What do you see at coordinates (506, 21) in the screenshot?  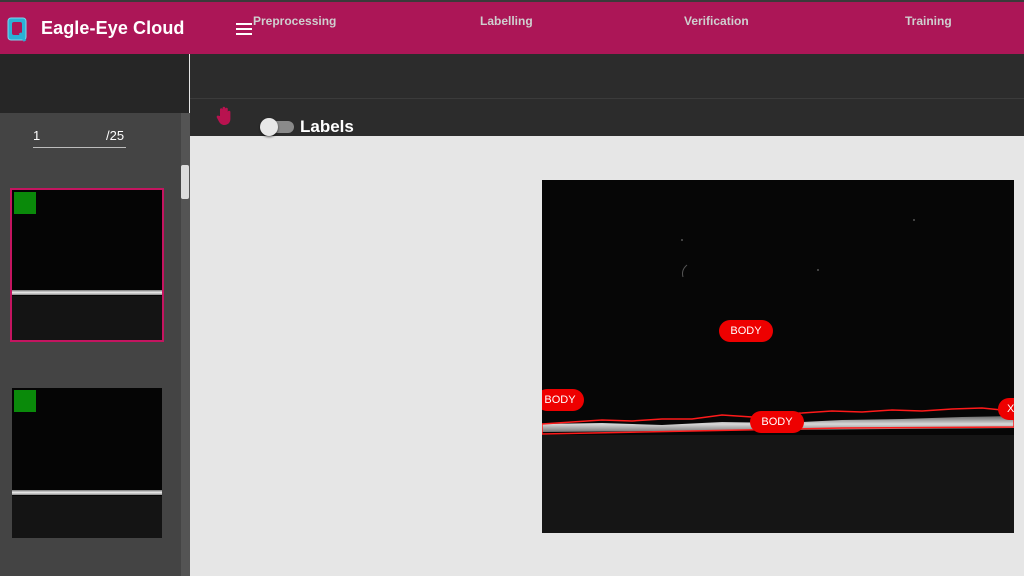 I see `tab-labelling: Labelling` at bounding box center [506, 21].